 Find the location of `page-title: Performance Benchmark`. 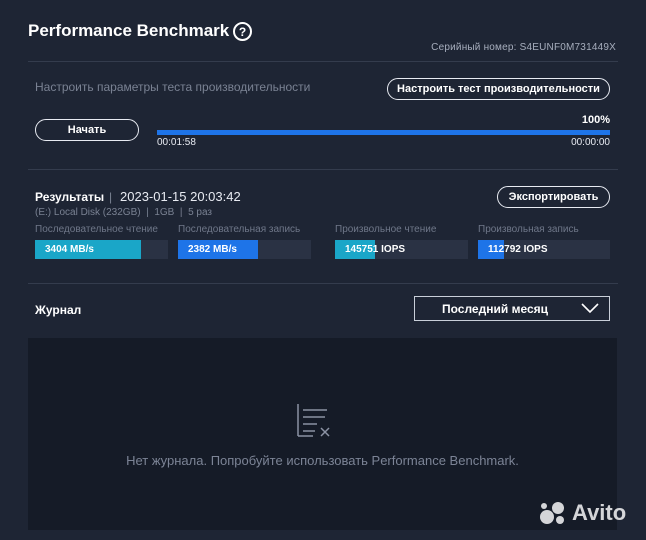

page-title: Performance Benchmark is located at coordinates (129, 30).